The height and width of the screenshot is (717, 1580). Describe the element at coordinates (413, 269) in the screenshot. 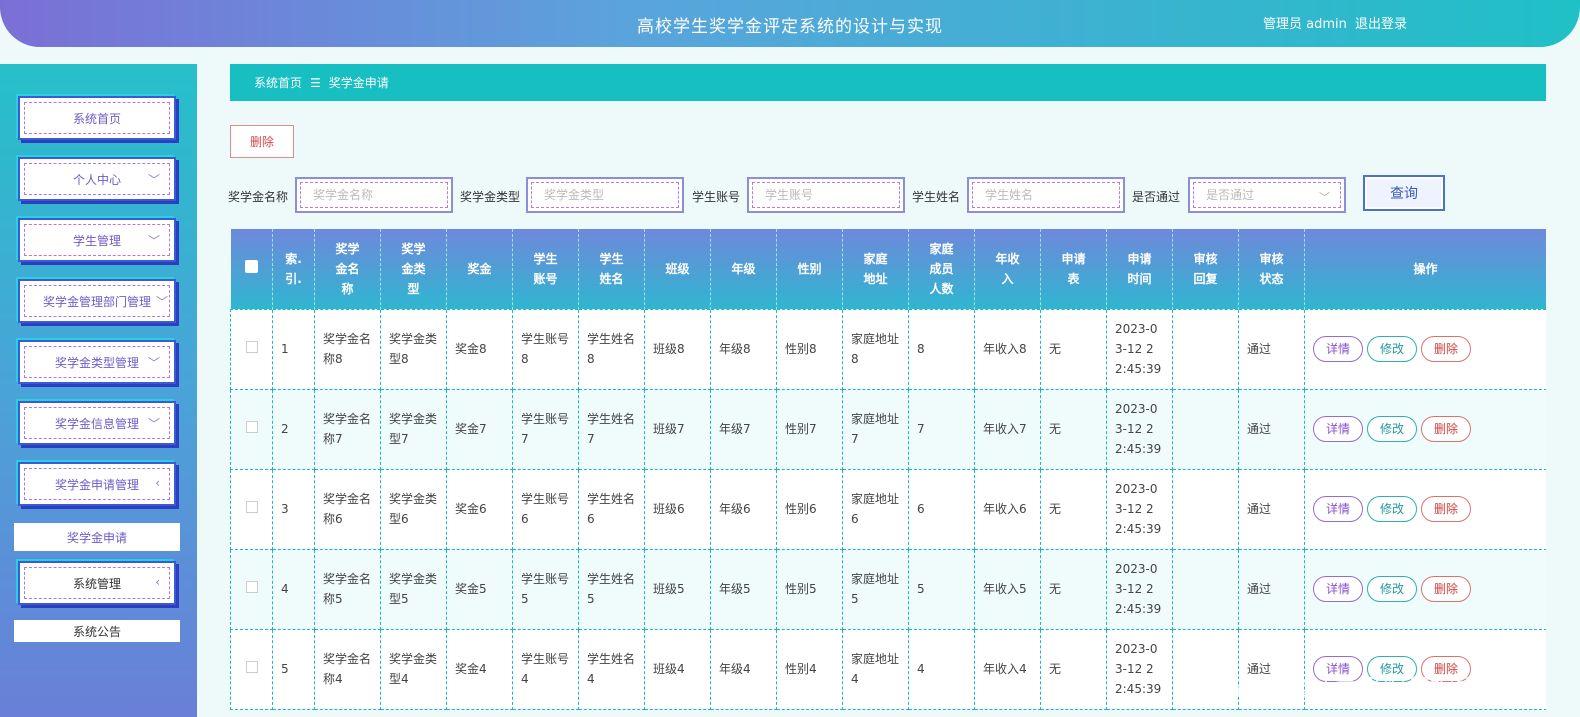

I see `column-header: 奖学 金类型` at that location.